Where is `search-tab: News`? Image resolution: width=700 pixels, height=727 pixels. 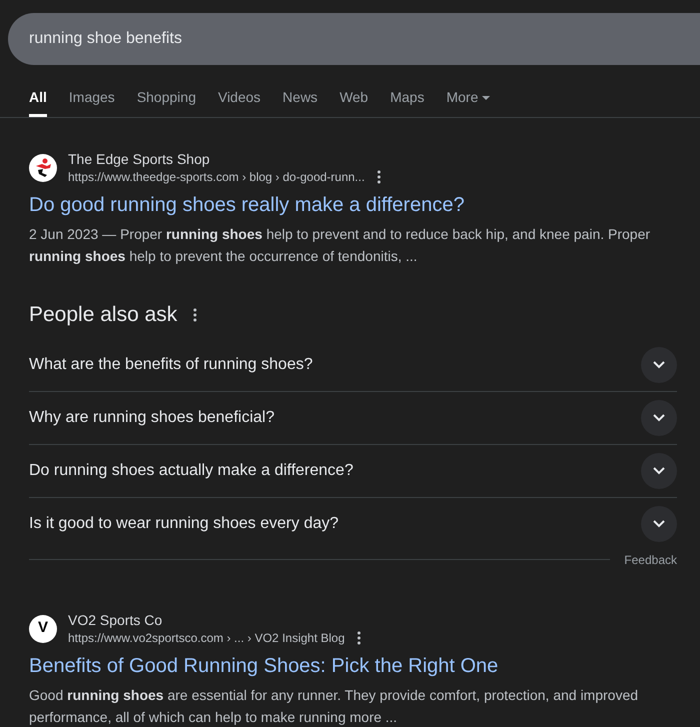 search-tab: News is located at coordinates (300, 97).